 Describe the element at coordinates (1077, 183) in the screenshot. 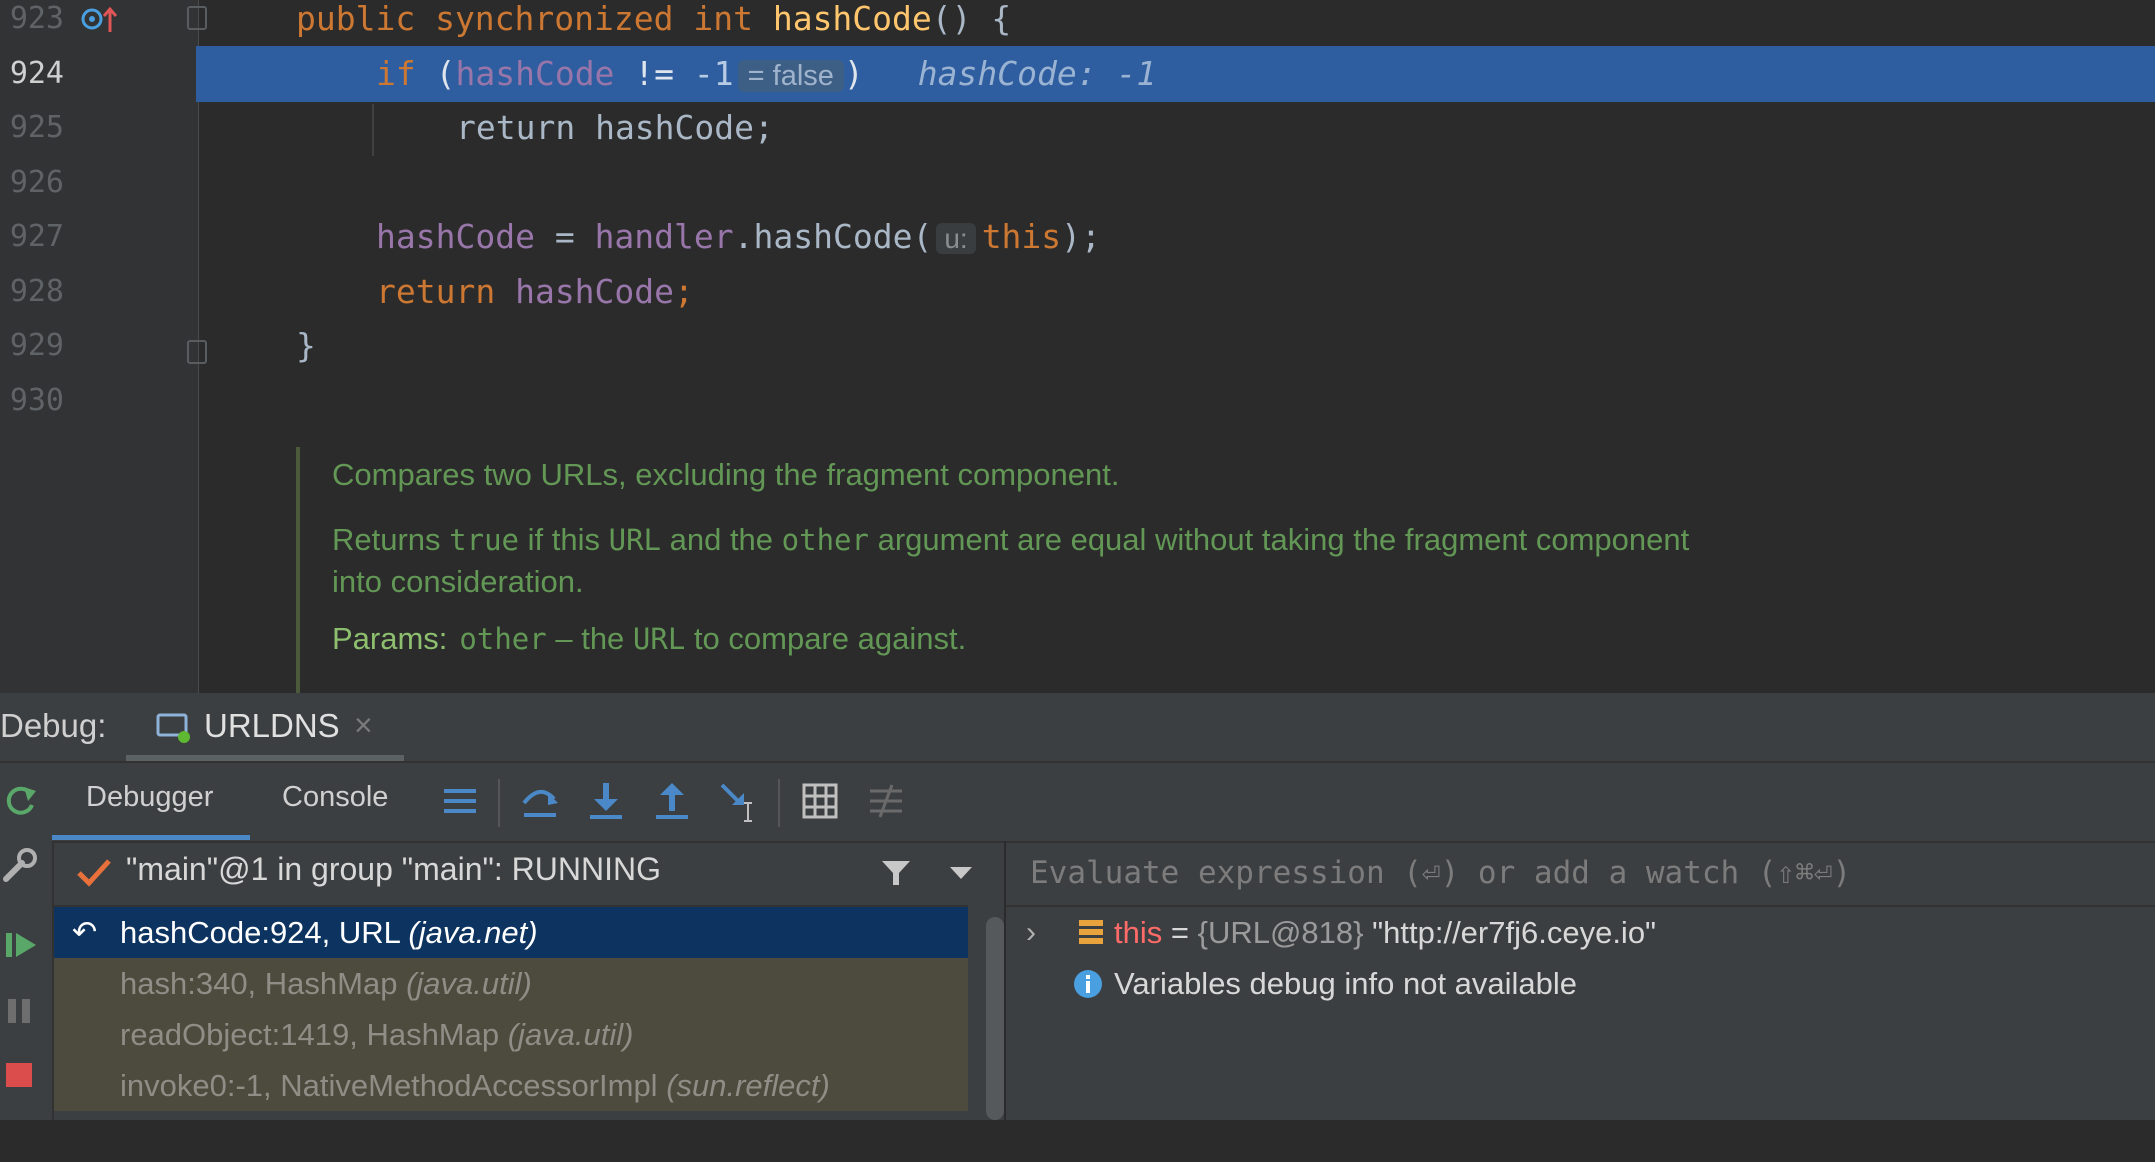

I see `code-line: 926` at that location.